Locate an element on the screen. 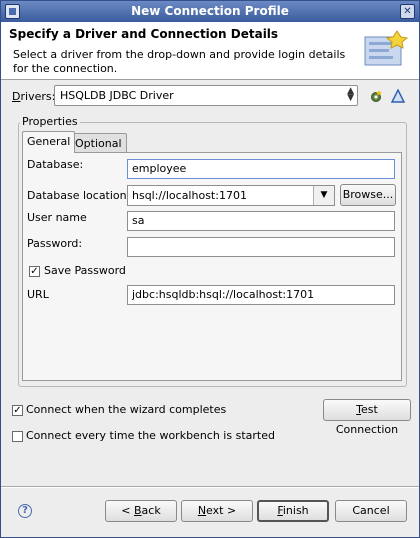  test-connection-button: Test Connection is located at coordinates (367, 417).